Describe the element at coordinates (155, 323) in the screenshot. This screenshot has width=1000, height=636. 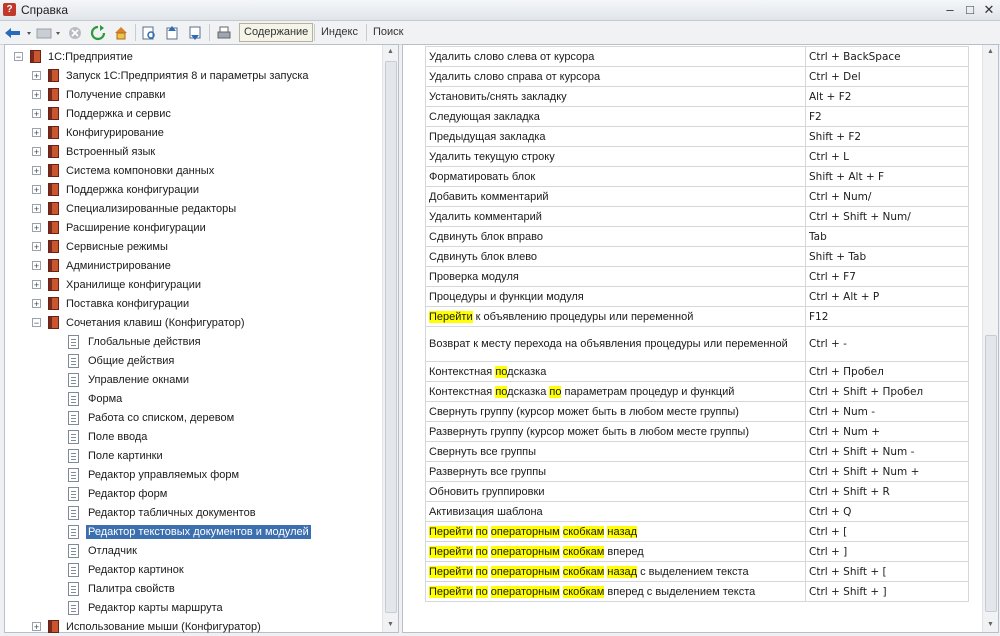
I see `tree-item-label: Сочетания клавиш (Конфигуратор)` at that location.